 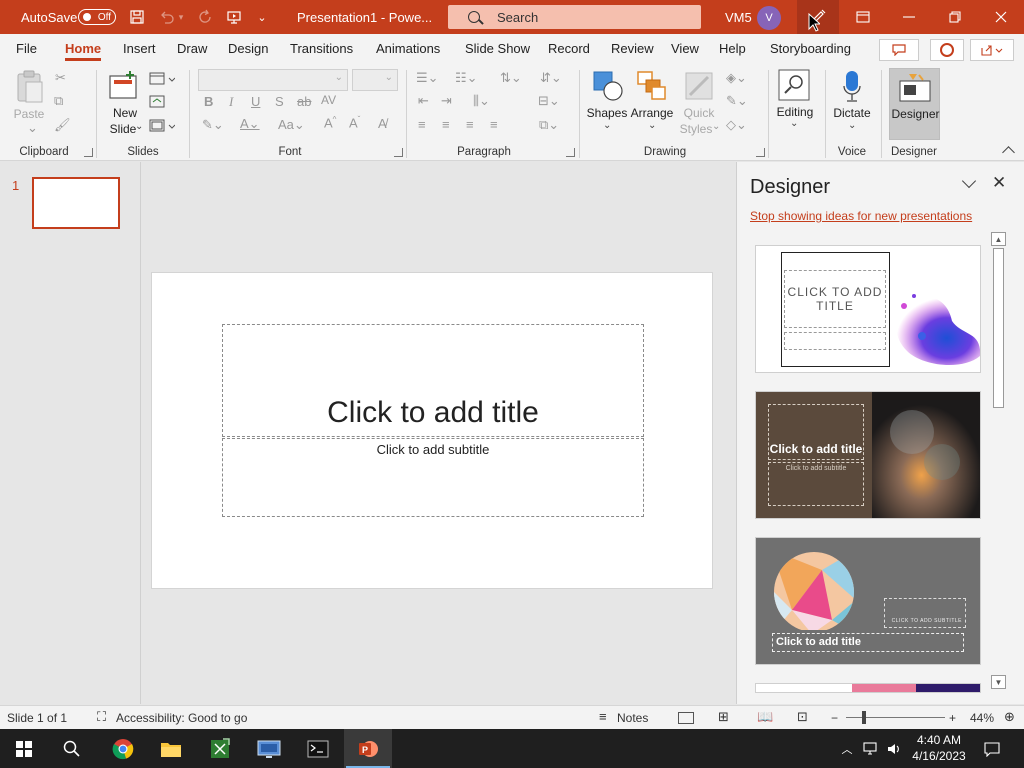 What do you see at coordinates (736, 78) in the screenshot?
I see `shape-fill-icon: ◈⌄` at bounding box center [736, 78].